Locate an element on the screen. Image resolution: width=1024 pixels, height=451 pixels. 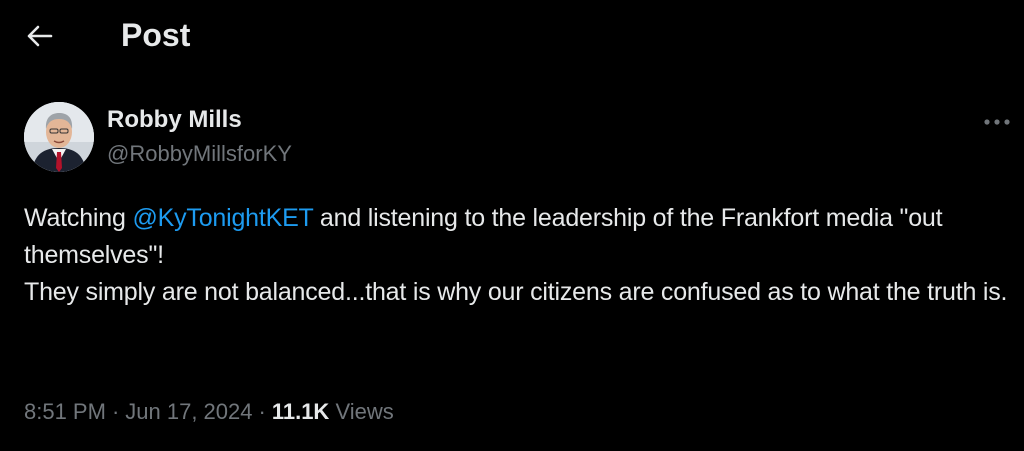
arrow-left-icon is located at coordinates (40, 36).